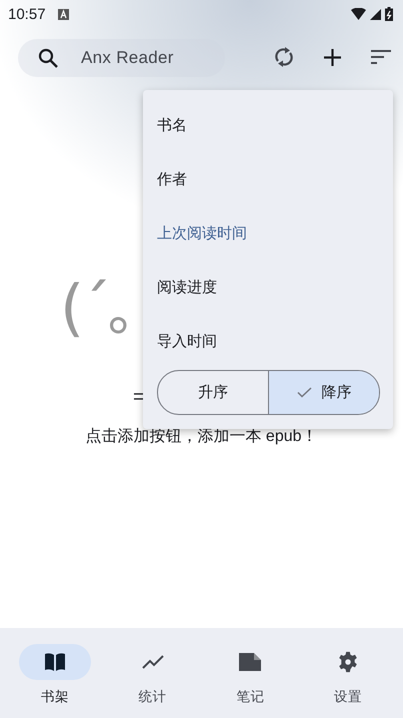  What do you see at coordinates (250, 697) in the screenshot?
I see `nav-label: 笔记` at bounding box center [250, 697].